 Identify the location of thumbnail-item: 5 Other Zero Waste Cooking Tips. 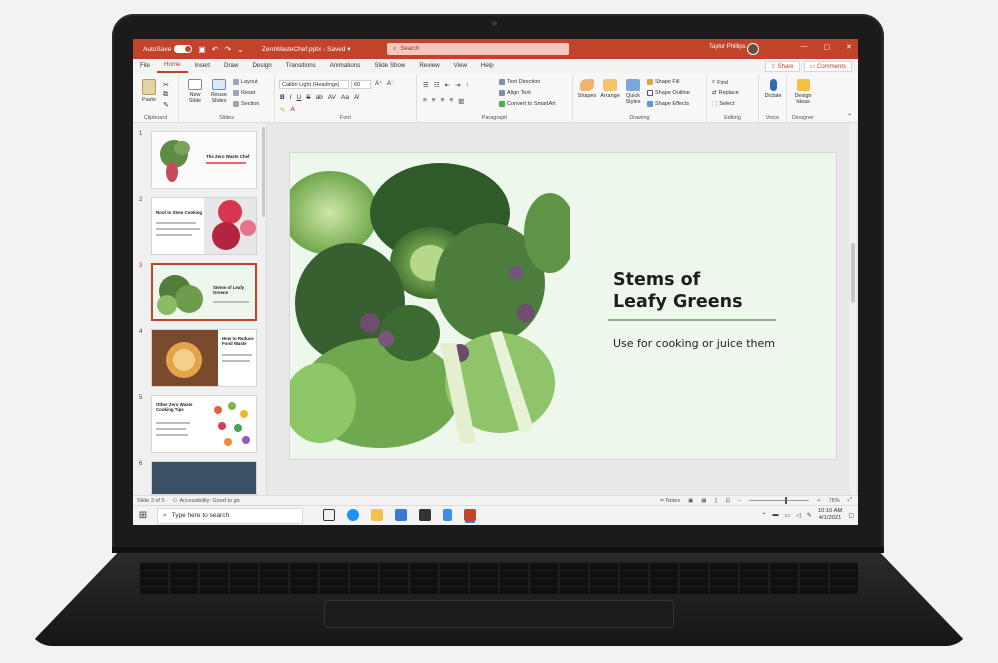
(201, 425).